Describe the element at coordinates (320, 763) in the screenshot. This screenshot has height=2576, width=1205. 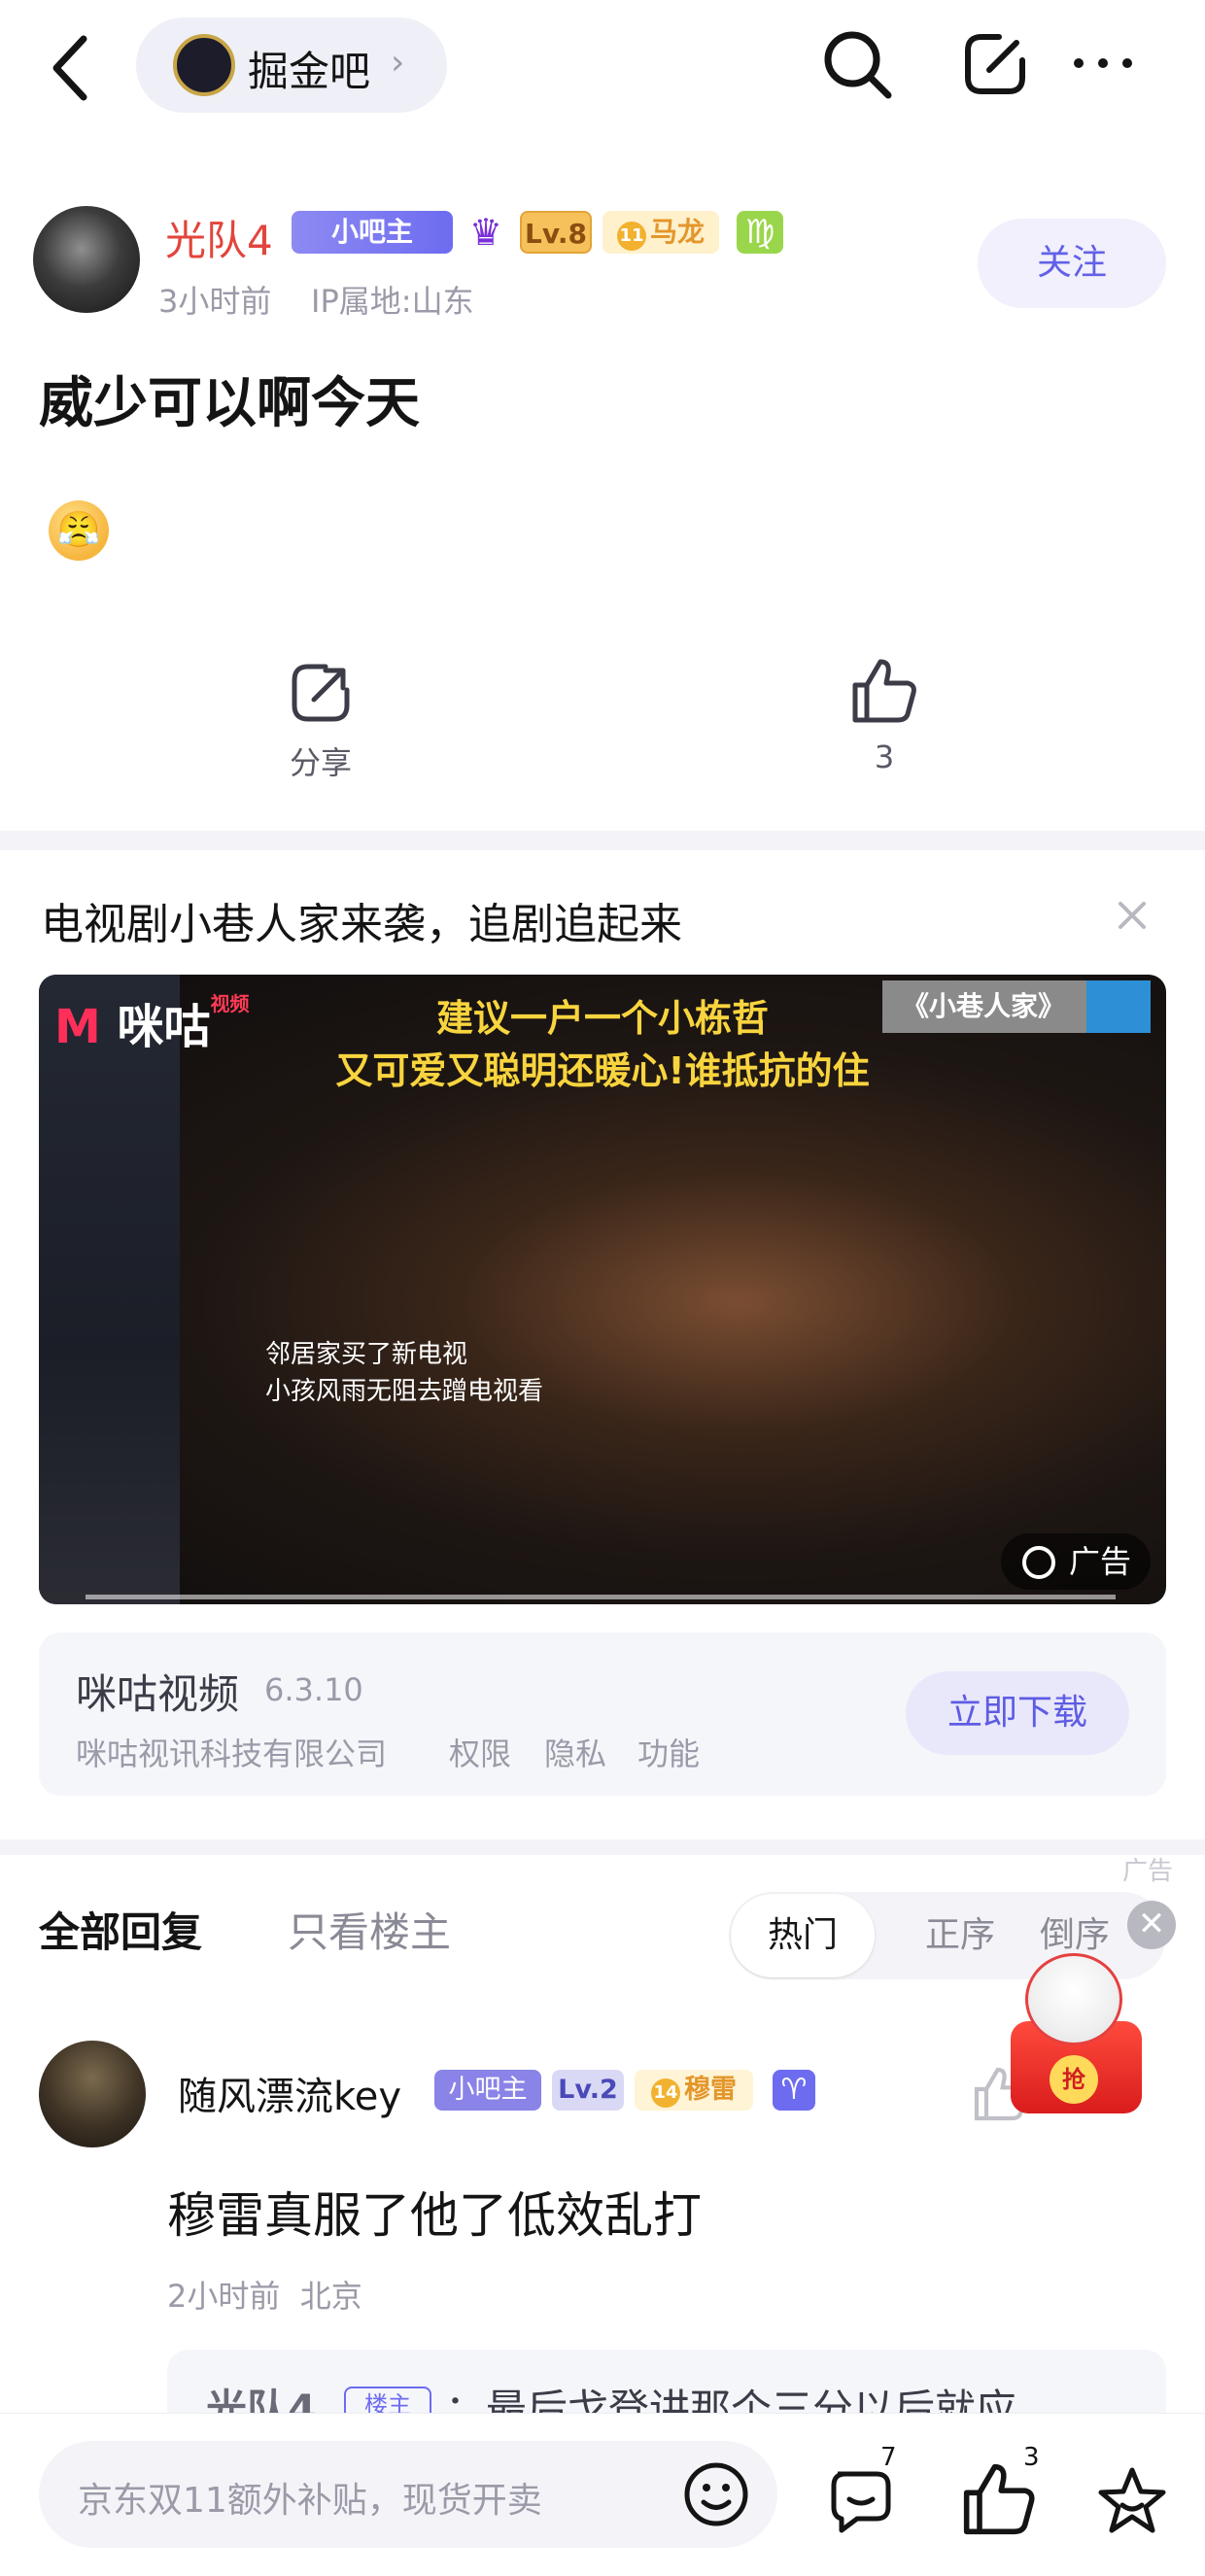
I see `share-label: 分享` at that location.